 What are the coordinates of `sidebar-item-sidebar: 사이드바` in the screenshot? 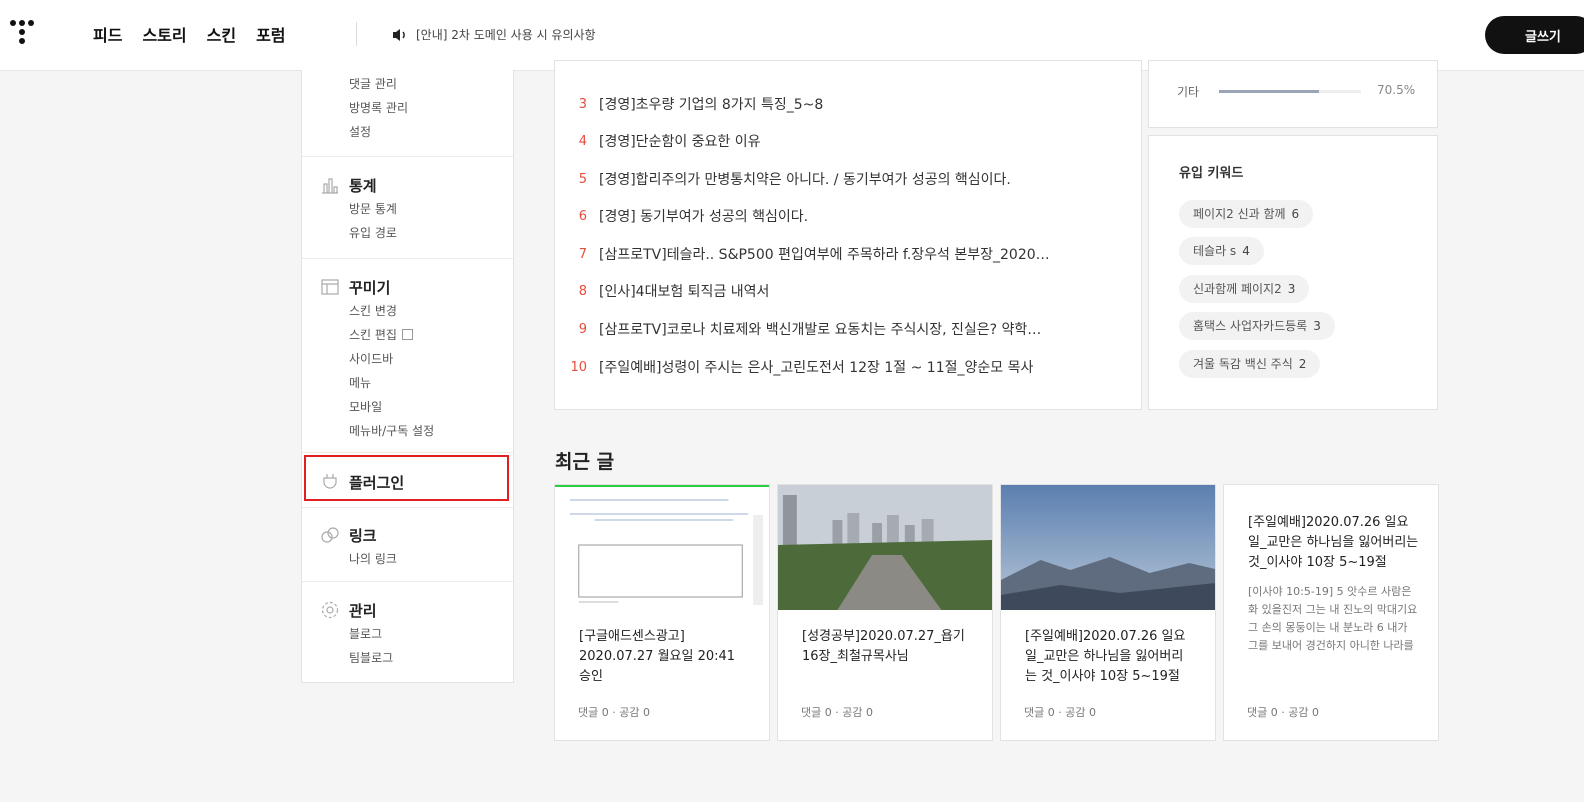 It's located at (407, 359).